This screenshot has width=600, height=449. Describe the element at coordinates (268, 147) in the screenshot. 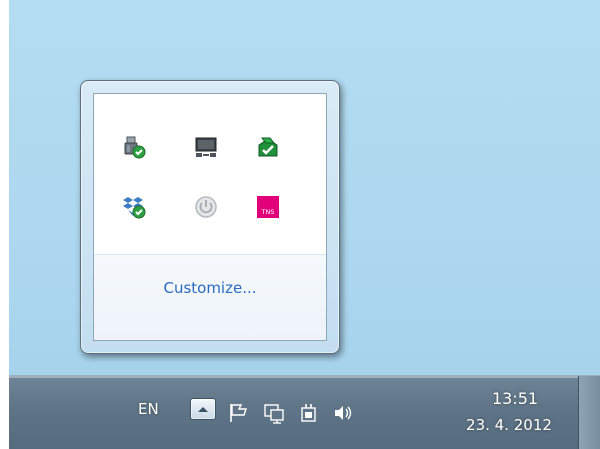

I see `green-shield-check-icon` at that location.